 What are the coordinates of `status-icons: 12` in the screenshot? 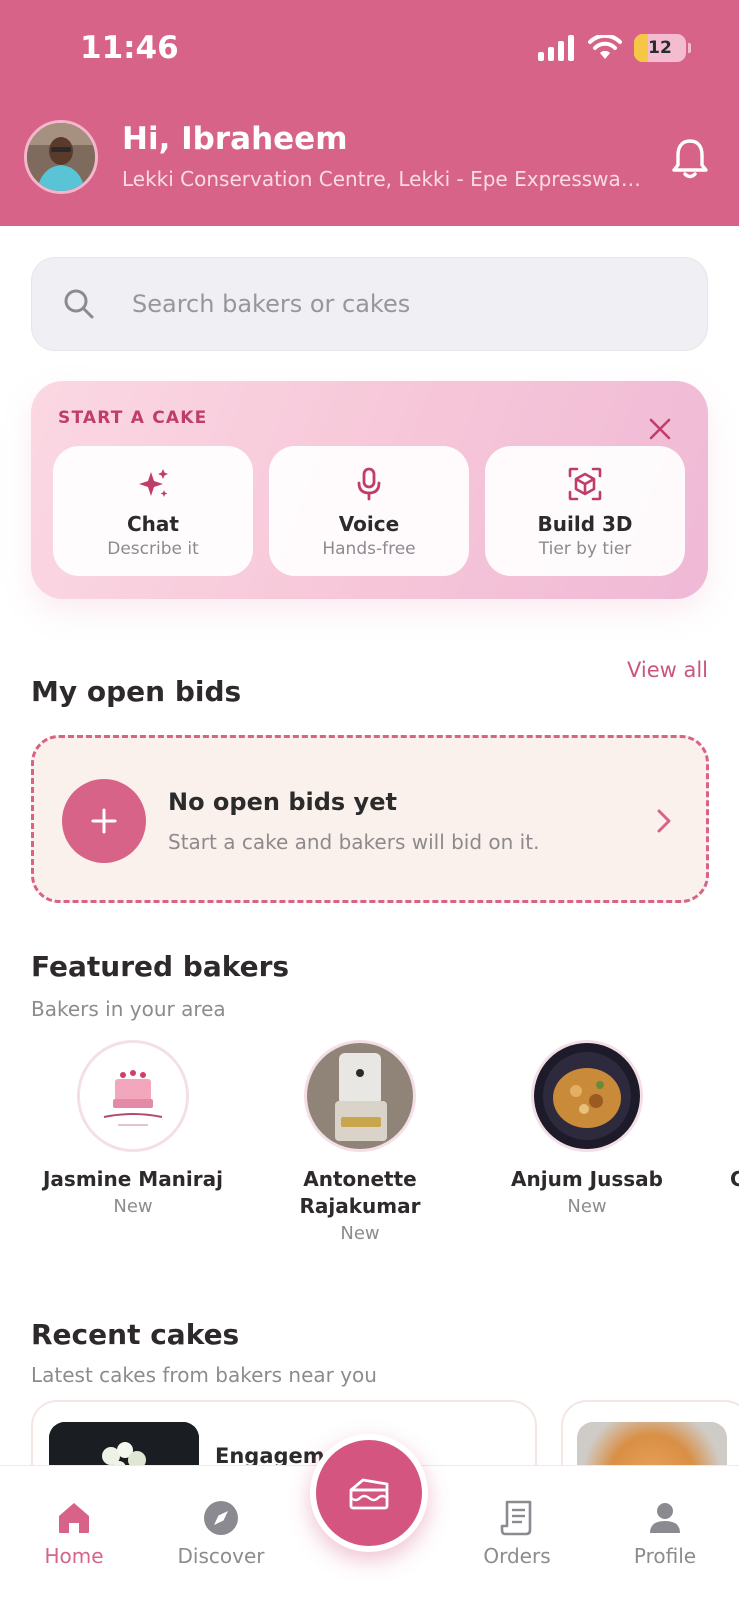 It's located at (614, 48).